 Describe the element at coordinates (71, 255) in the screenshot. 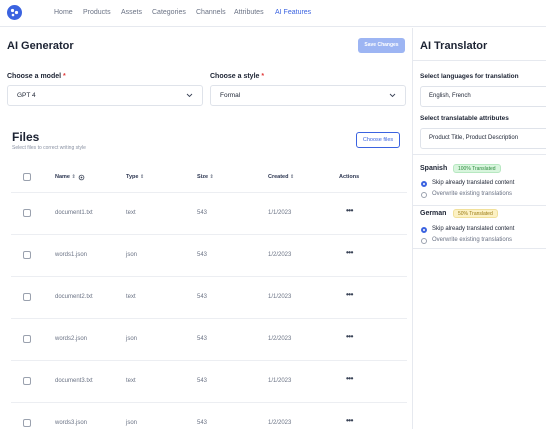

I see `file-name: words1.json` at that location.